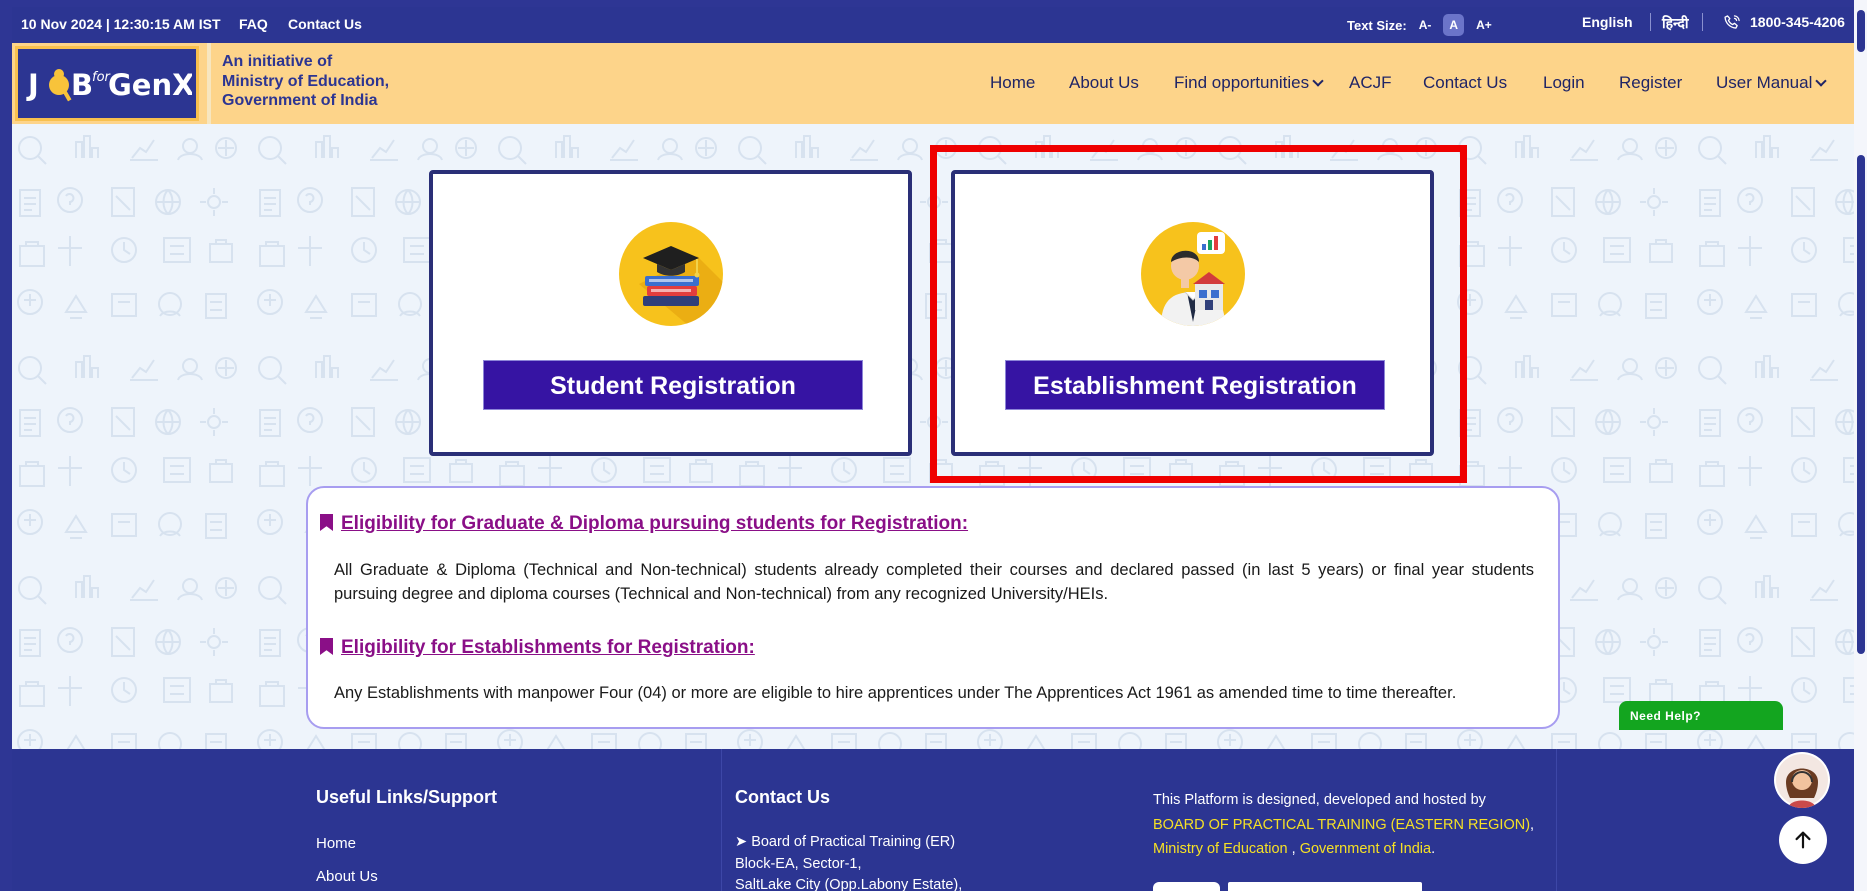 The width and height of the screenshot is (1867, 891). Describe the element at coordinates (1650, 83) in the screenshot. I see `nav-register: Register` at that location.